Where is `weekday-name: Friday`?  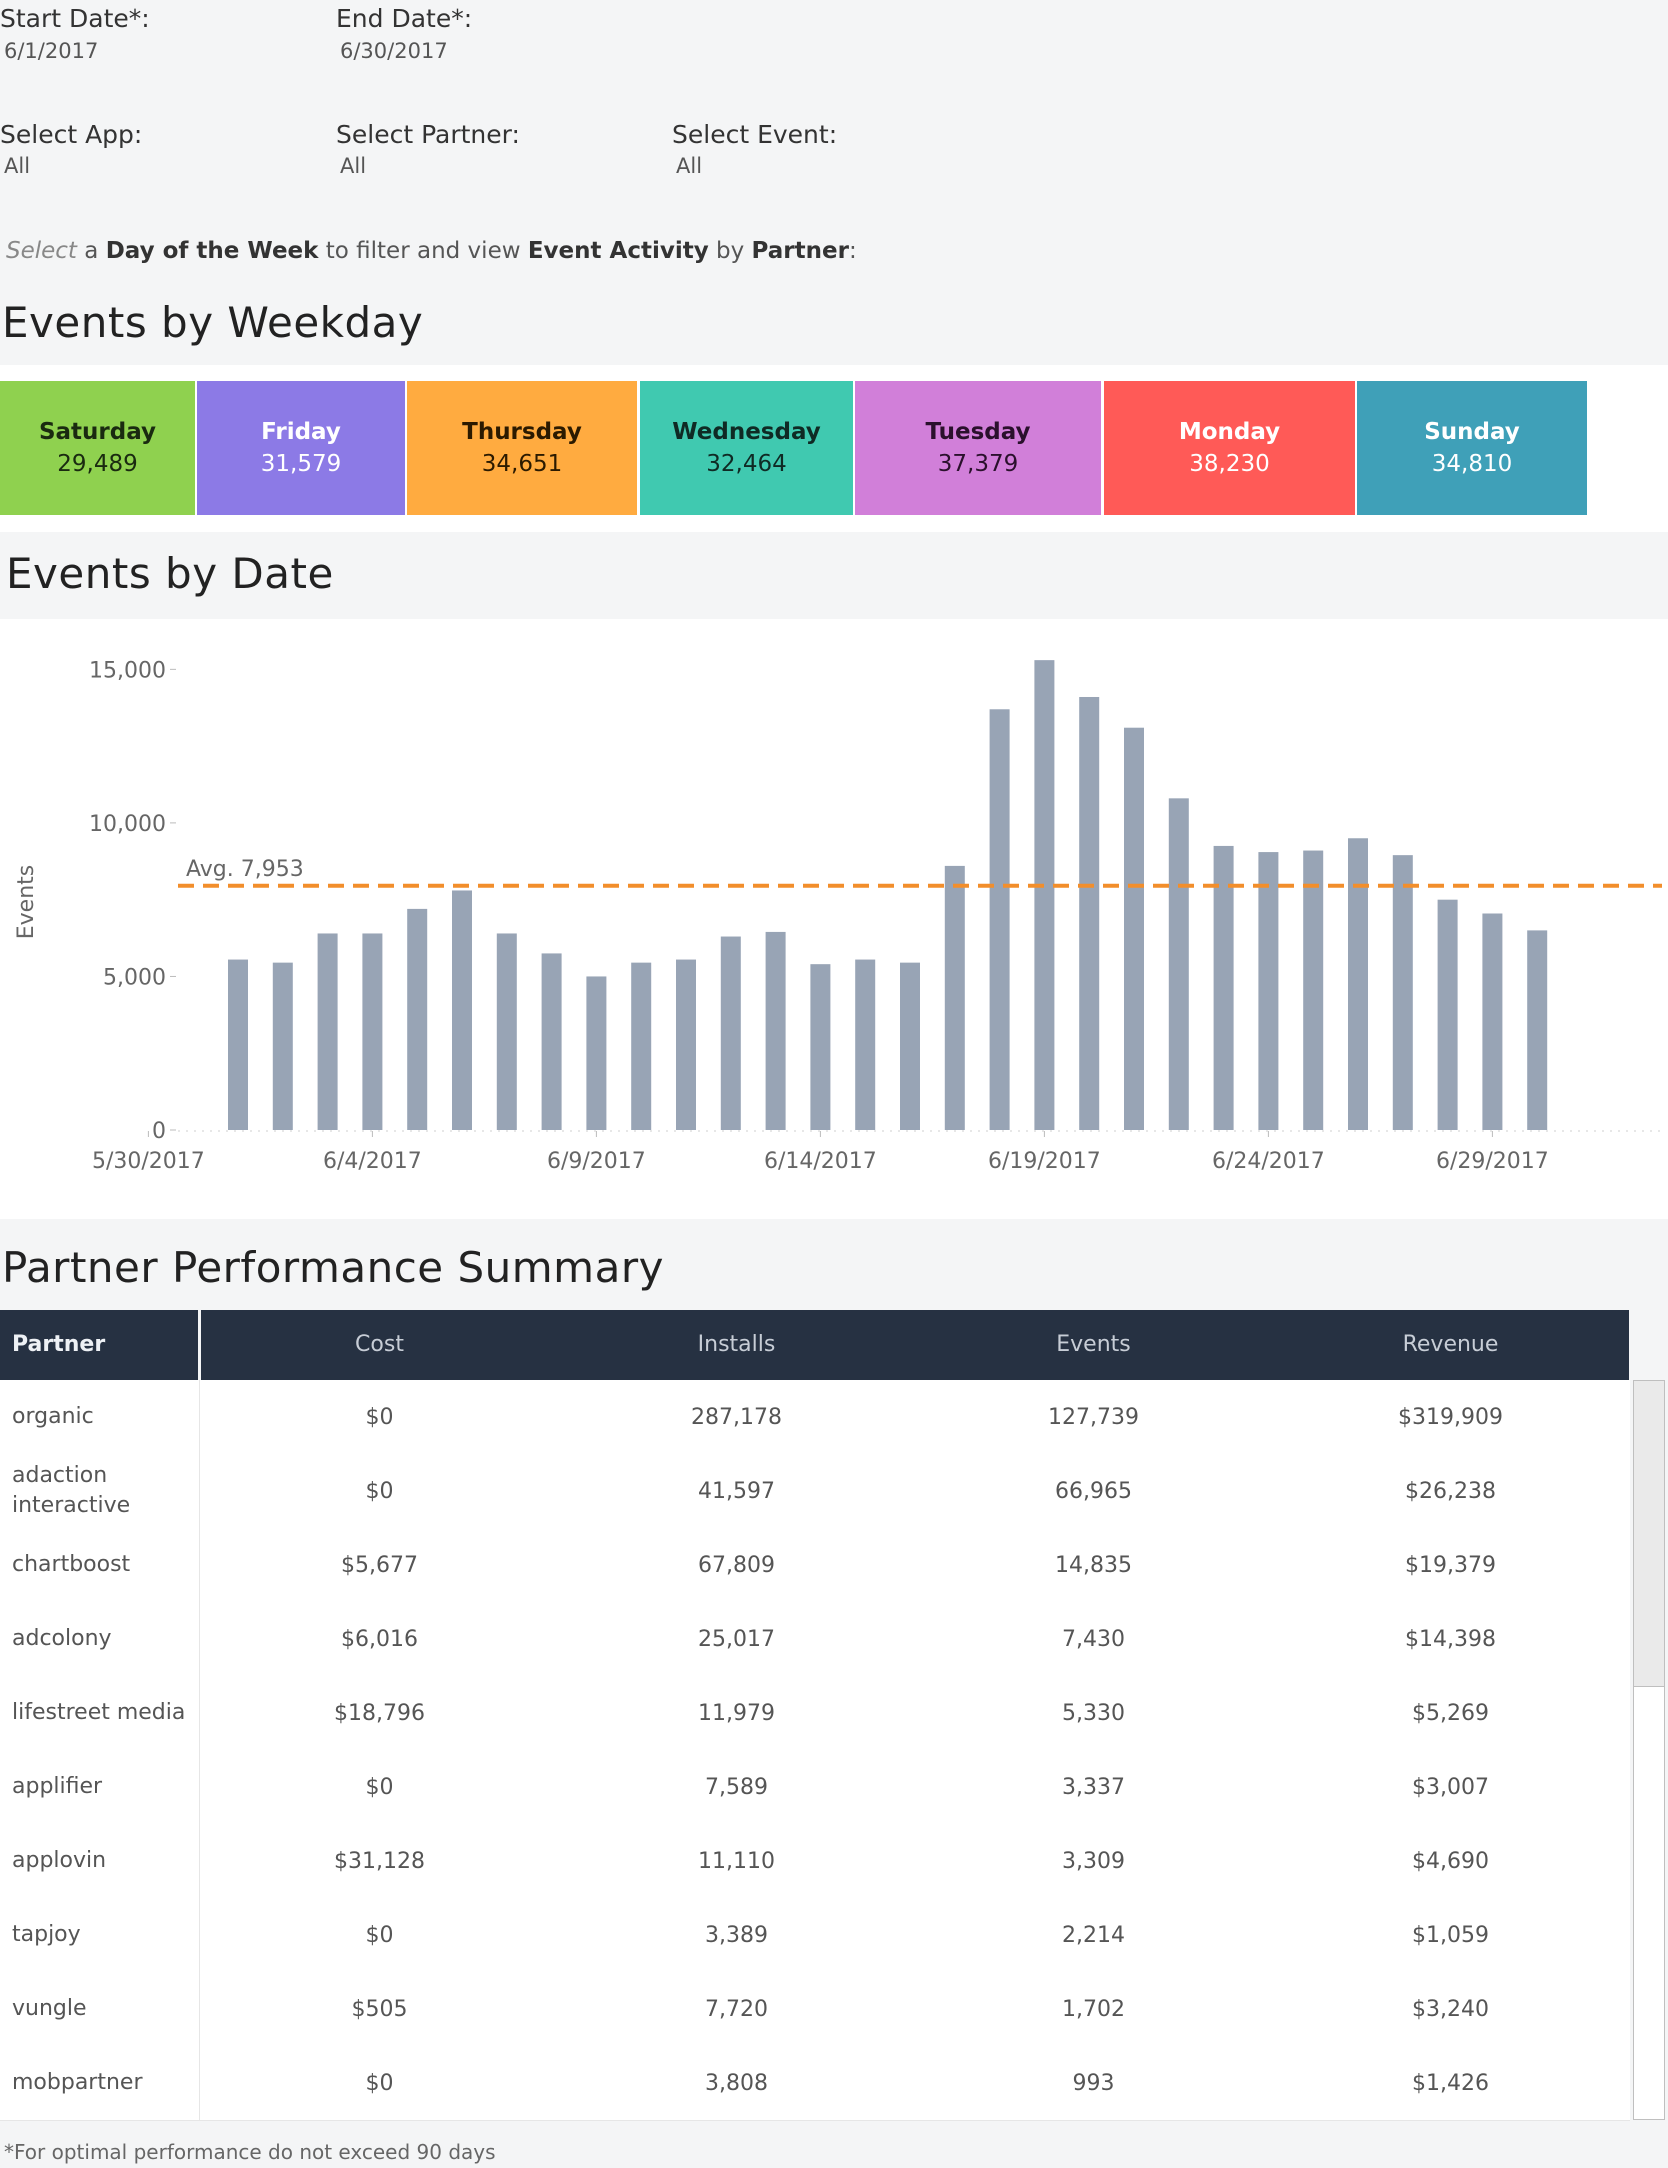
weekday-name: Friday is located at coordinates (301, 432).